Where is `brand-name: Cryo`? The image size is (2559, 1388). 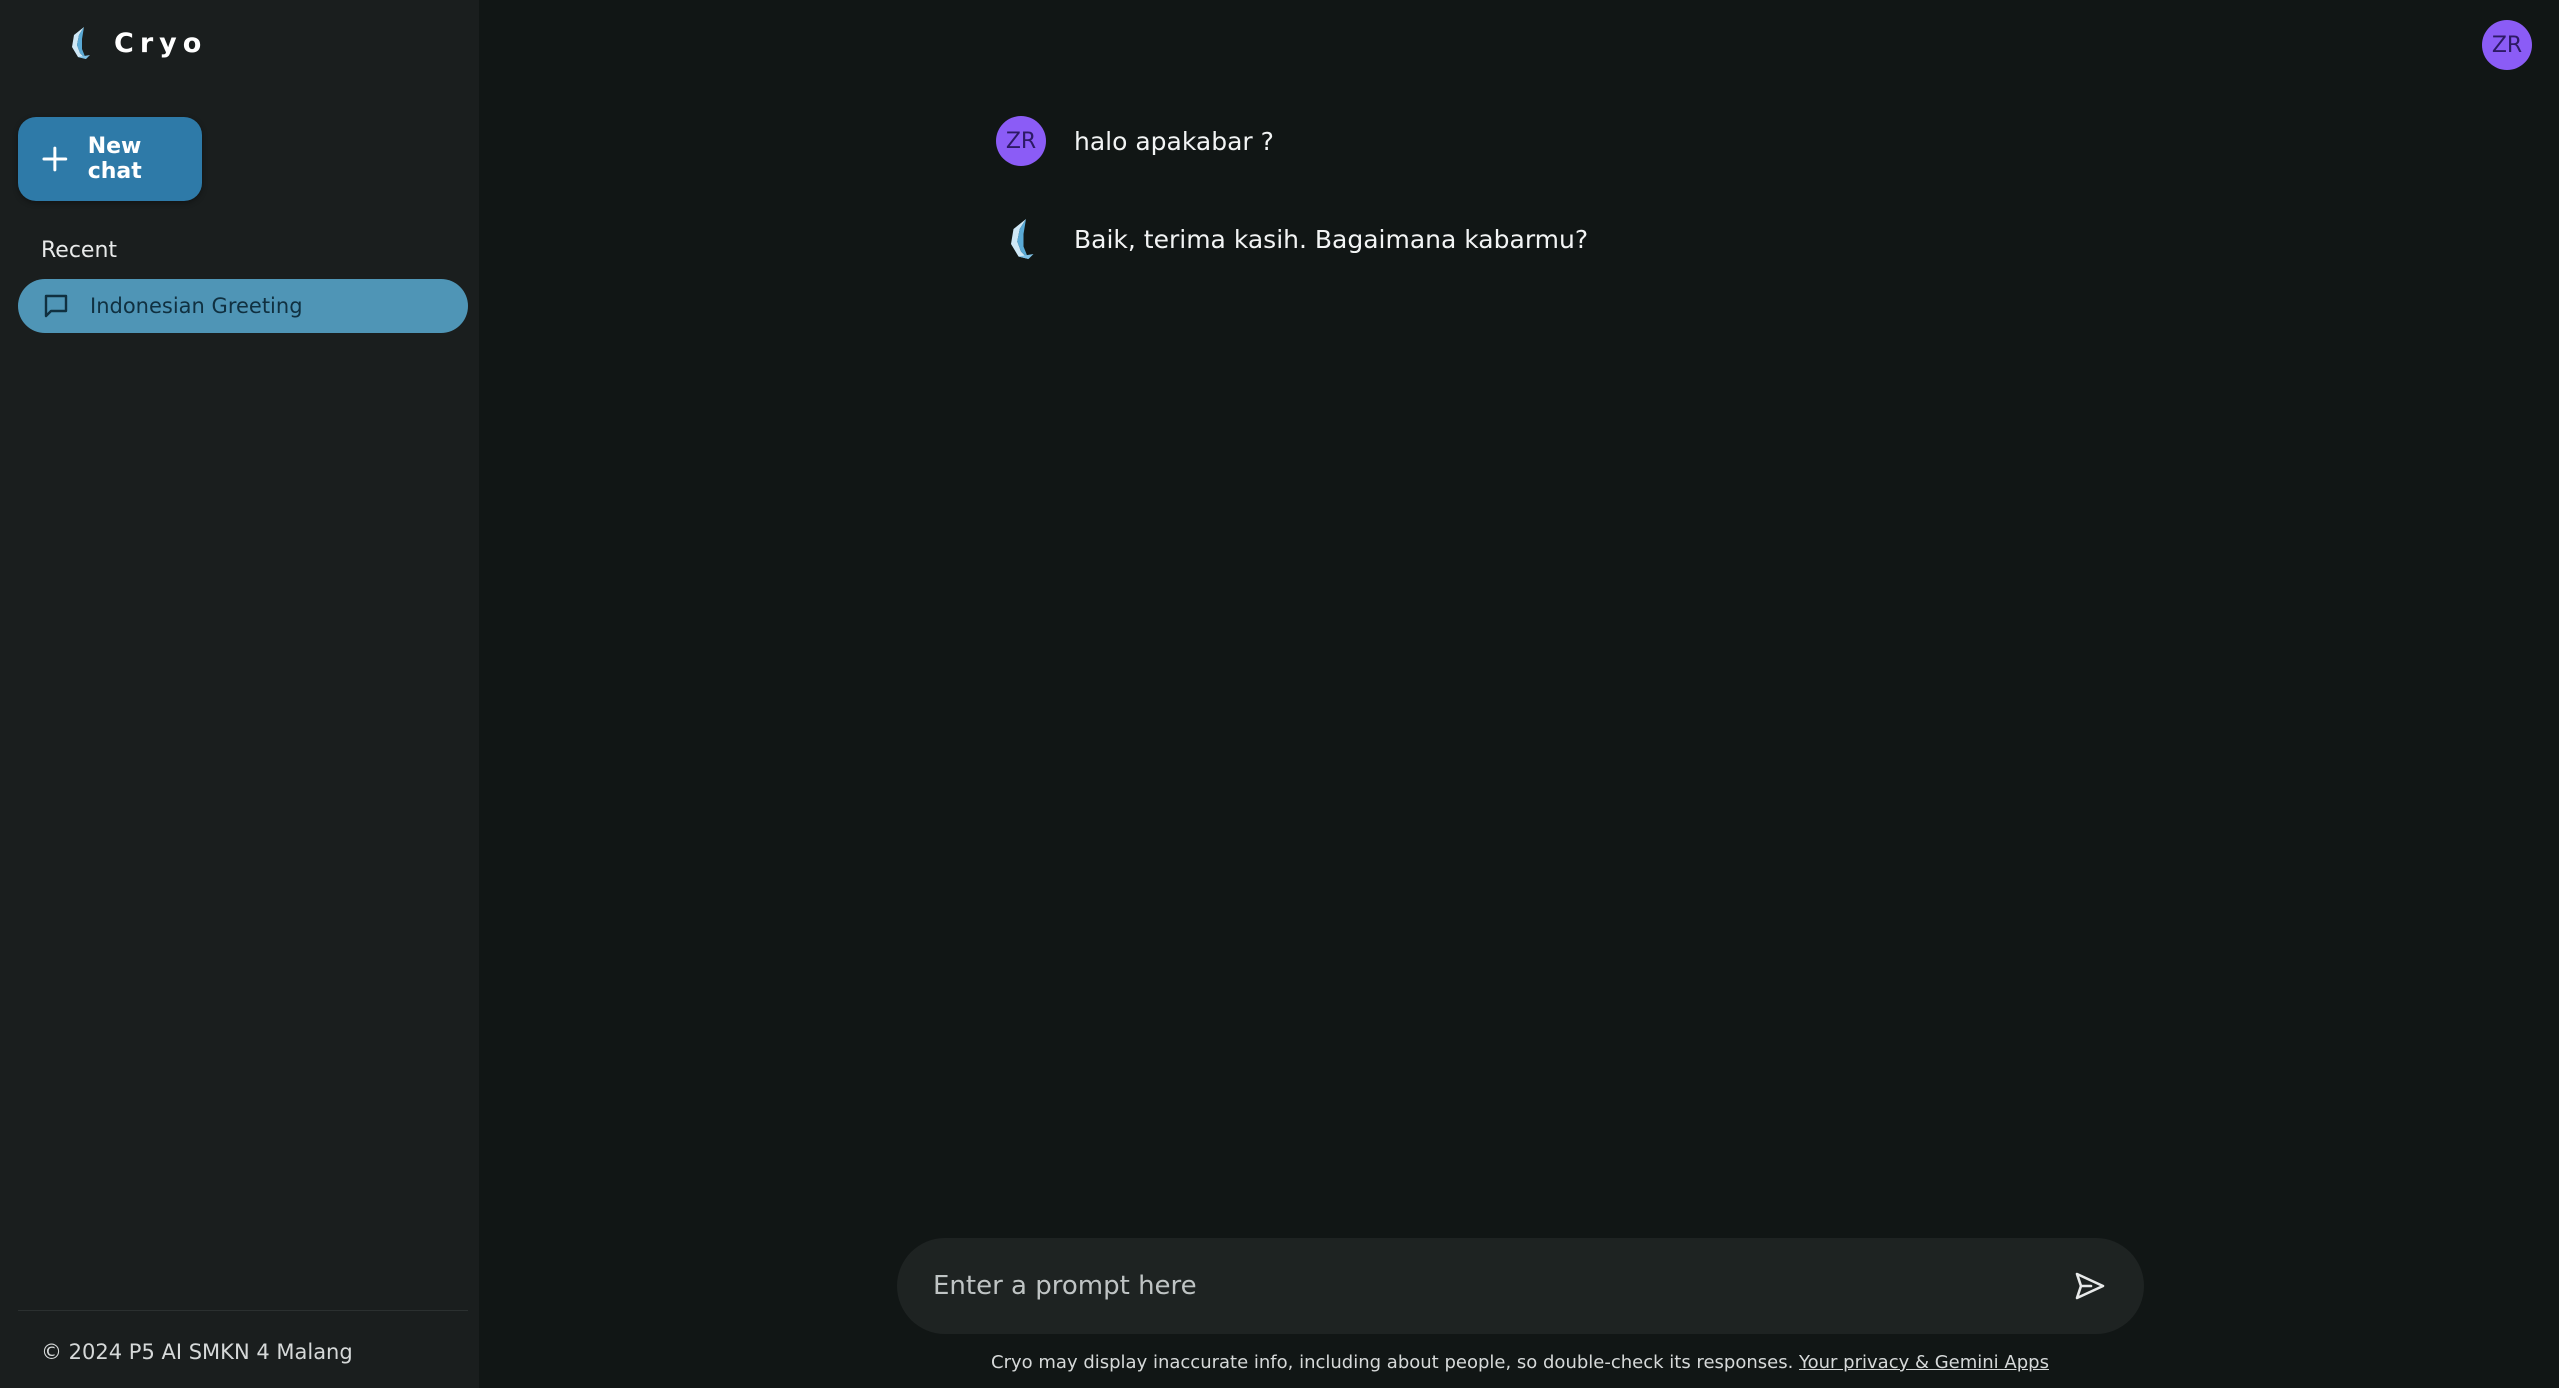
brand-name: Cryo is located at coordinates (161, 43).